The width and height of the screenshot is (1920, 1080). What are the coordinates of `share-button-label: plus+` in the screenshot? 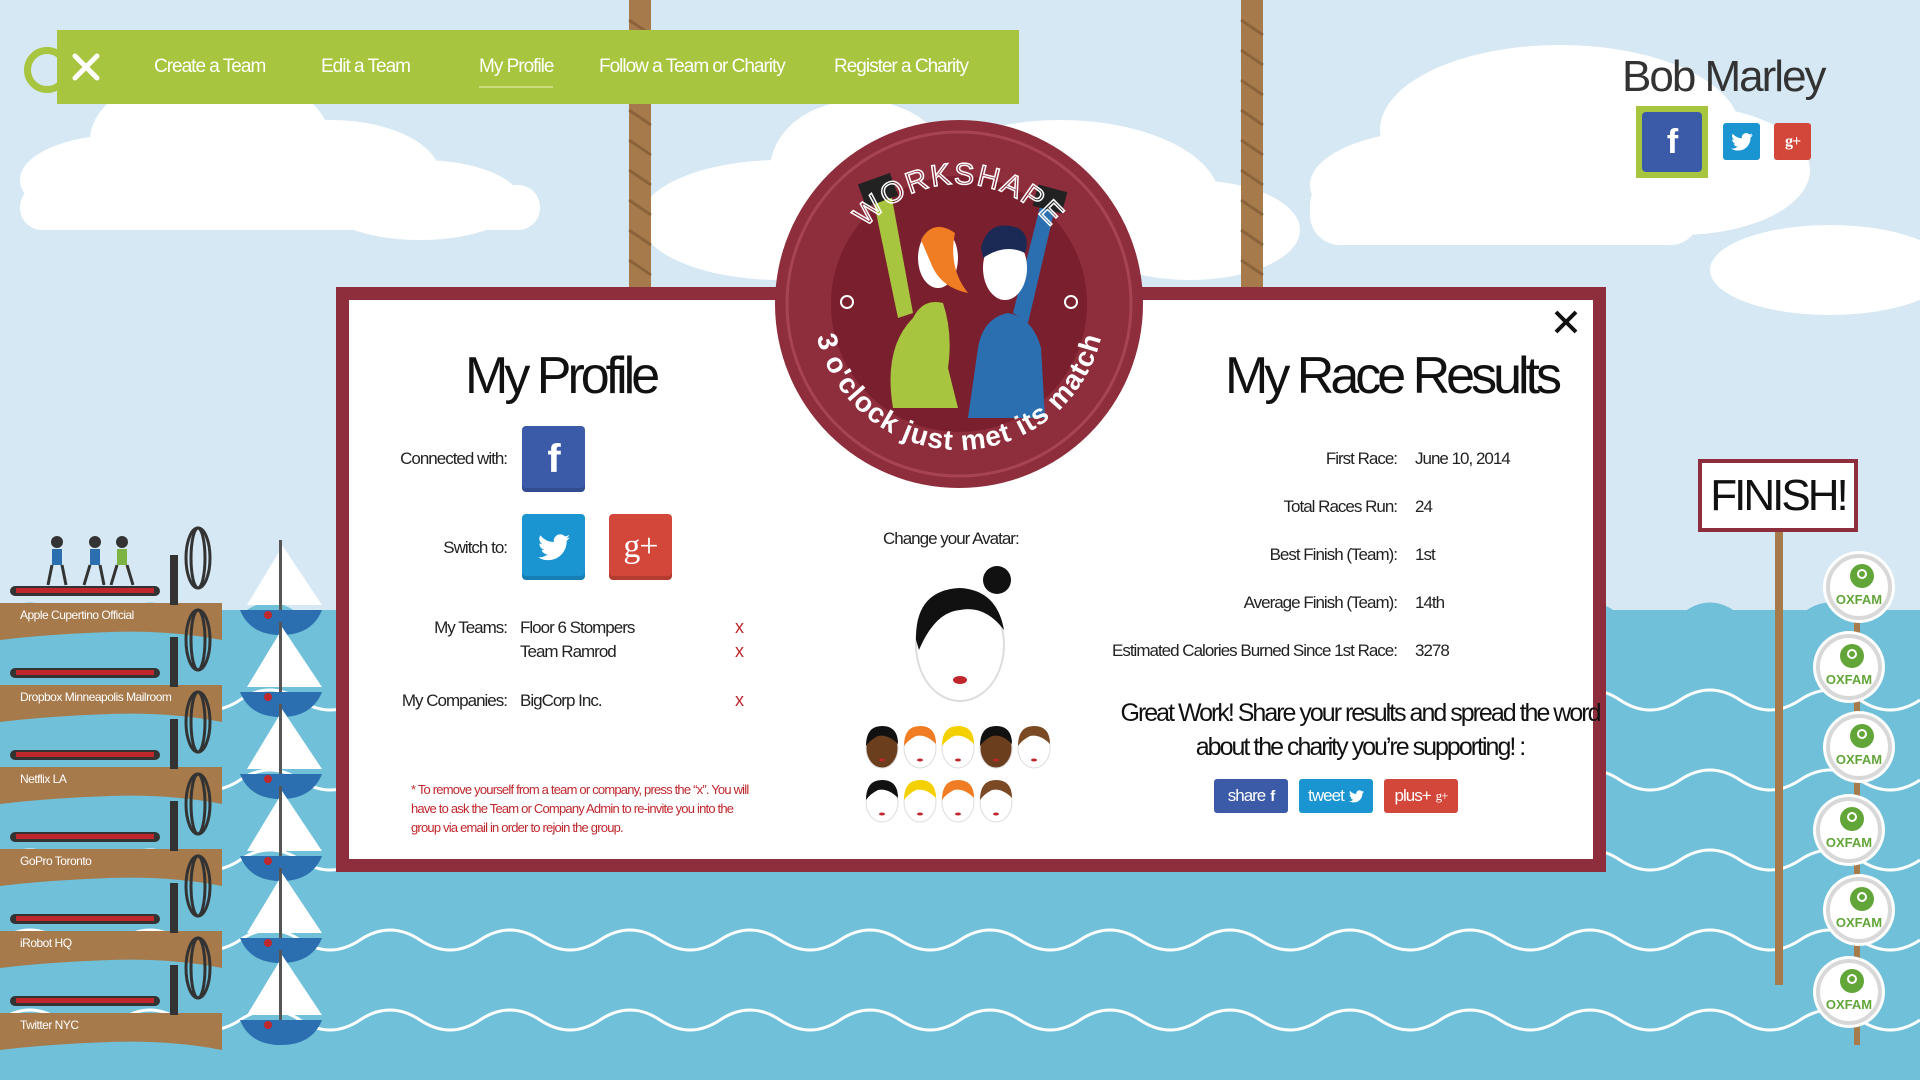 It's located at (1413, 795).